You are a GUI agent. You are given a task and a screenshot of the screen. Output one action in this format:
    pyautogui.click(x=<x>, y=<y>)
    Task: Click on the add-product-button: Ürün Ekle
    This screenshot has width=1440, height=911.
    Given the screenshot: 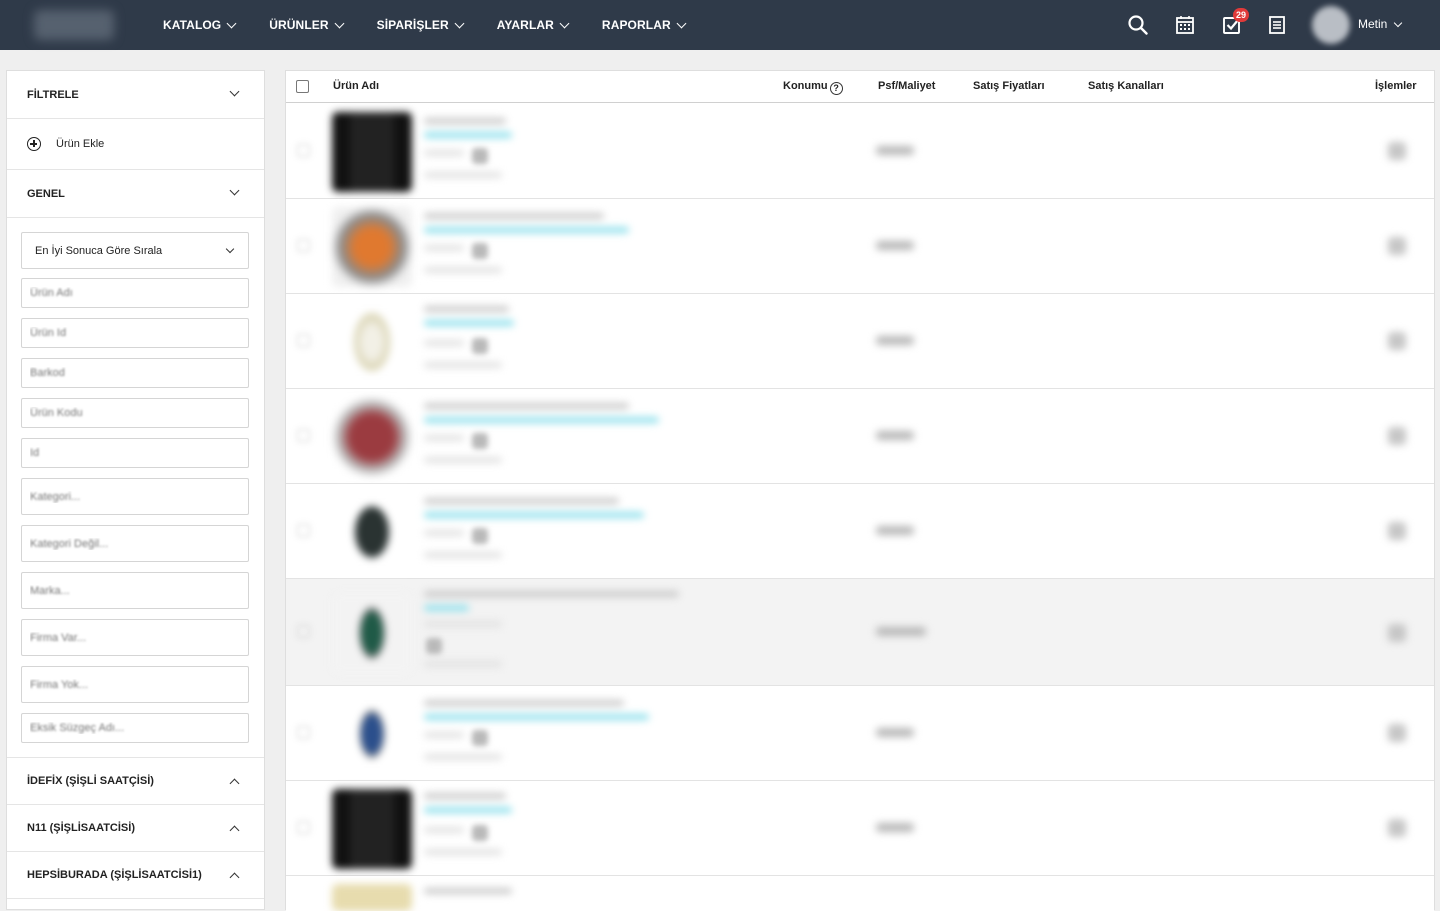 What is the action you would take?
    pyautogui.click(x=135, y=144)
    